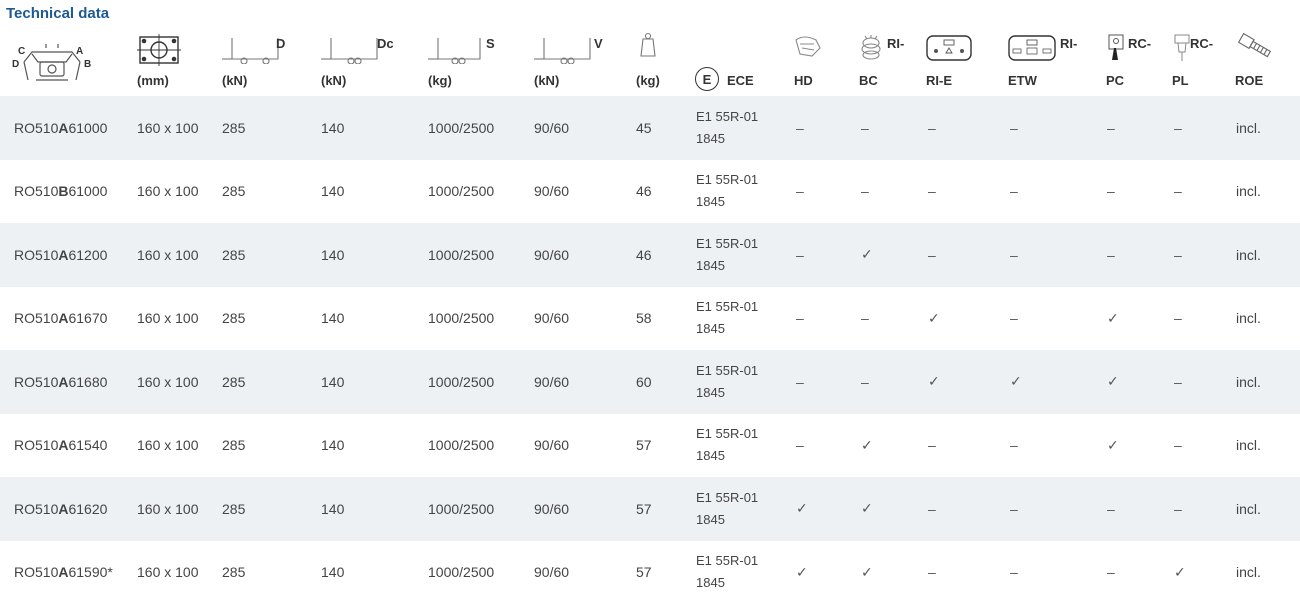  I want to click on header-d: D (kN), so click(267, 64).